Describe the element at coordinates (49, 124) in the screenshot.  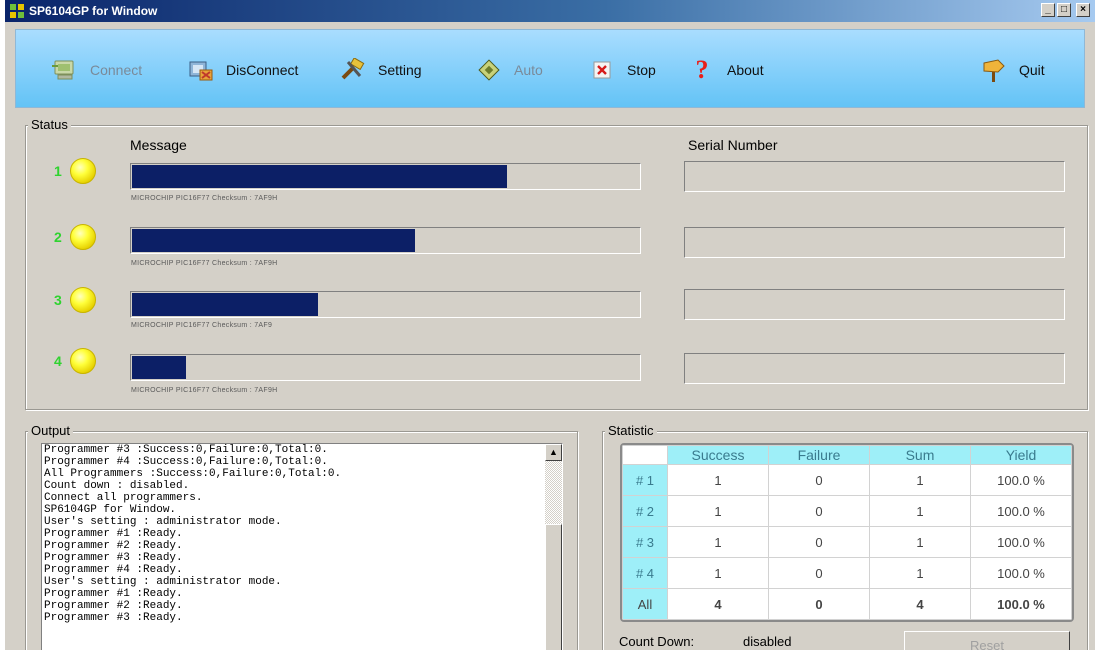
I see `status-legend: Status` at that location.